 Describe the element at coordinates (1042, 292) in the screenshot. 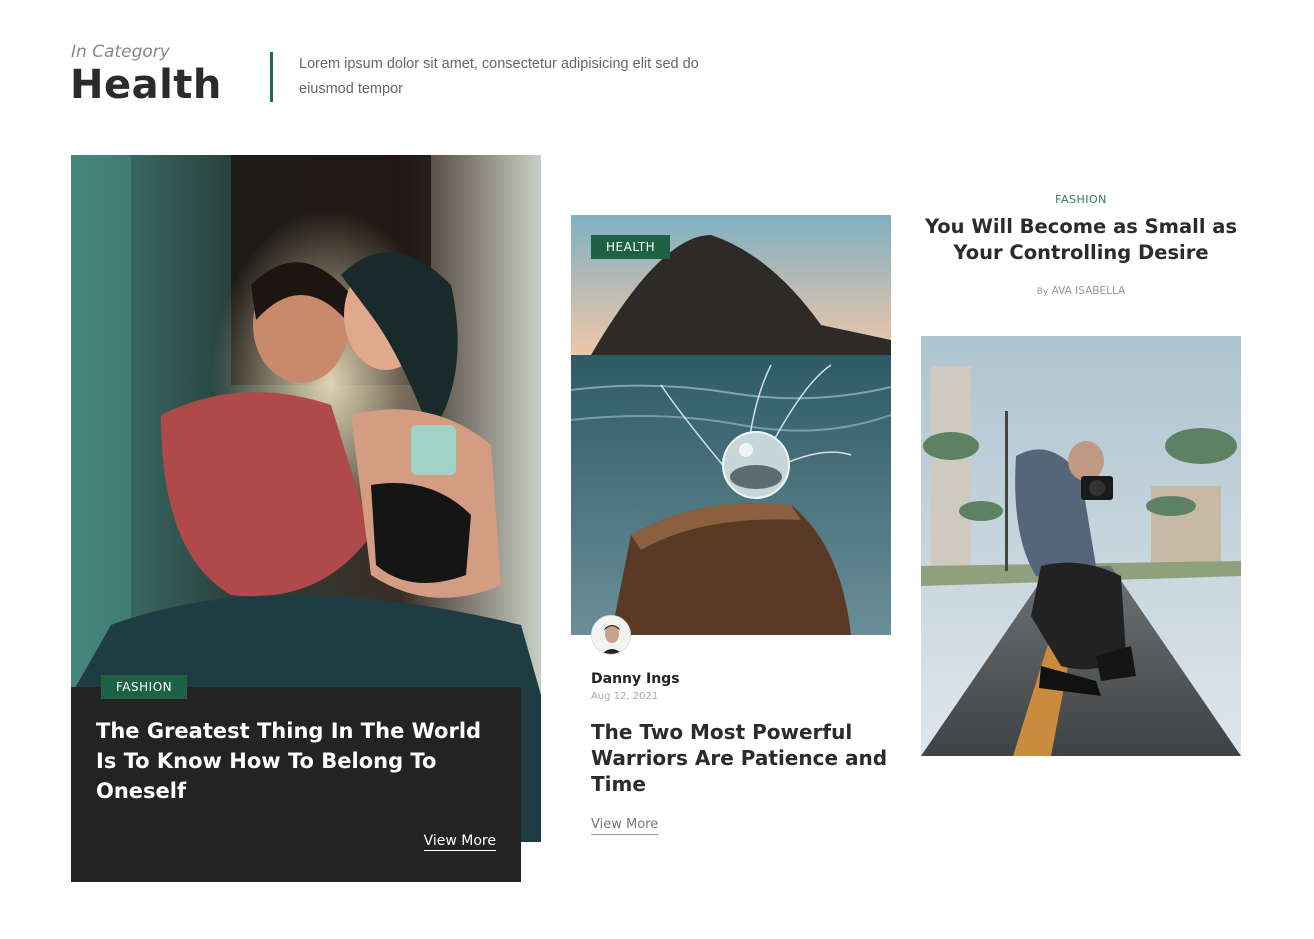

I see `byline-prefix: By` at that location.